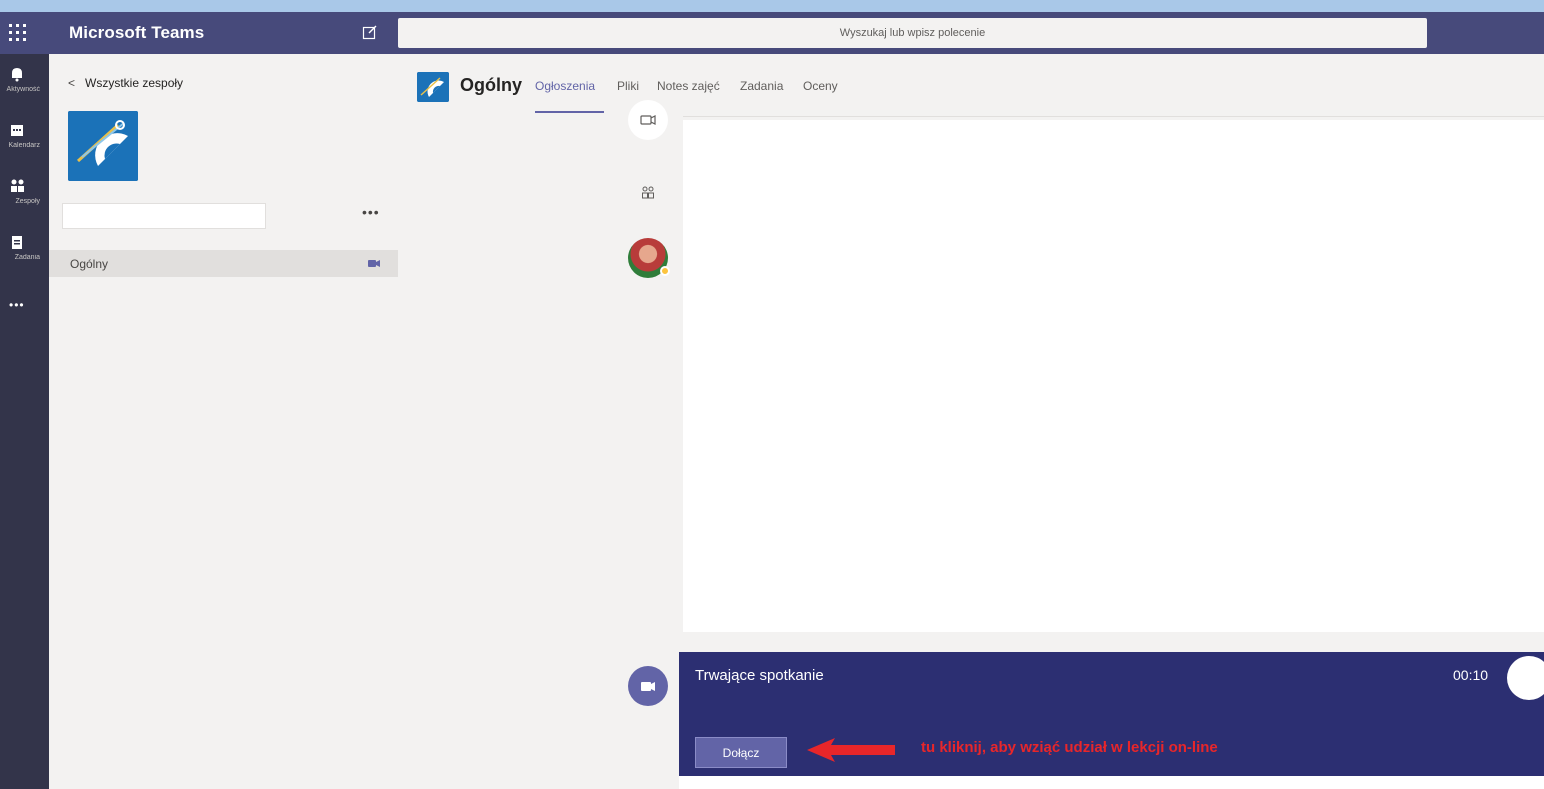 This screenshot has height=789, width=1544. Describe the element at coordinates (371, 212) in the screenshot. I see `team-more-options-icon: •••` at that location.